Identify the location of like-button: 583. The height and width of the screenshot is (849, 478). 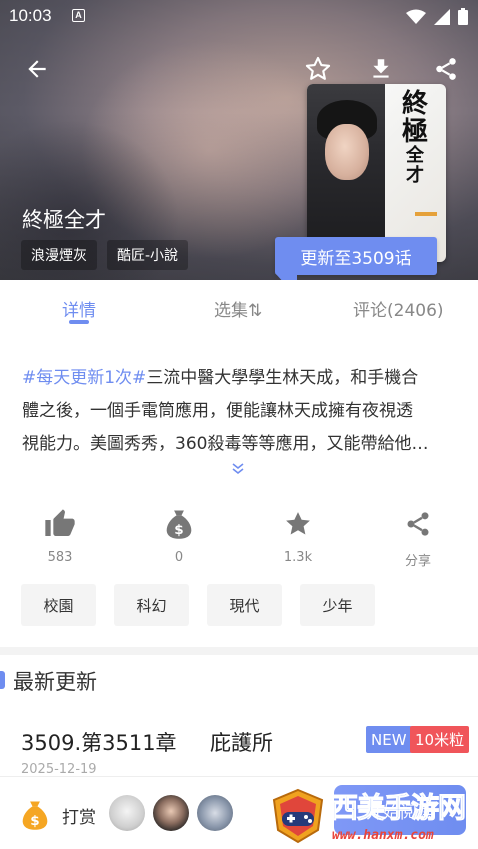
(60, 536).